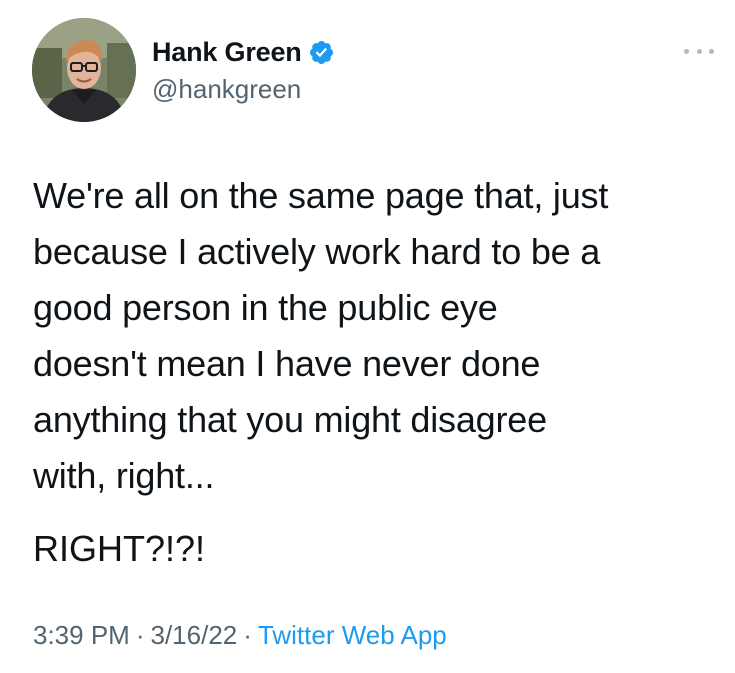 This screenshot has width=735, height=673. Describe the element at coordinates (194, 635) in the screenshot. I see `tweet-date: 3/16/22` at that location.